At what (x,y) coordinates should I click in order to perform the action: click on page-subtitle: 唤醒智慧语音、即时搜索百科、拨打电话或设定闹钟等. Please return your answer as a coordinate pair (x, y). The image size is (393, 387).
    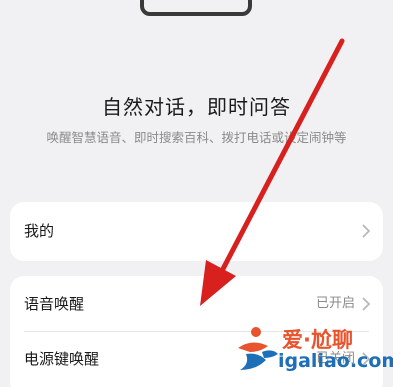
    Looking at the image, I should click on (196, 137).